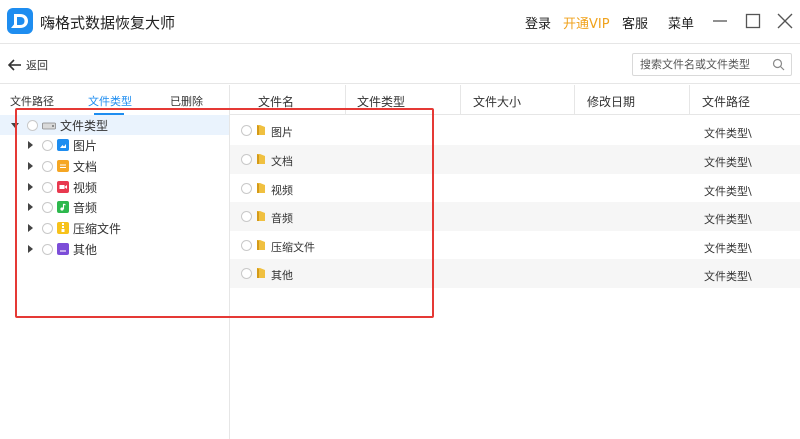  I want to click on document-icon, so click(63, 166).